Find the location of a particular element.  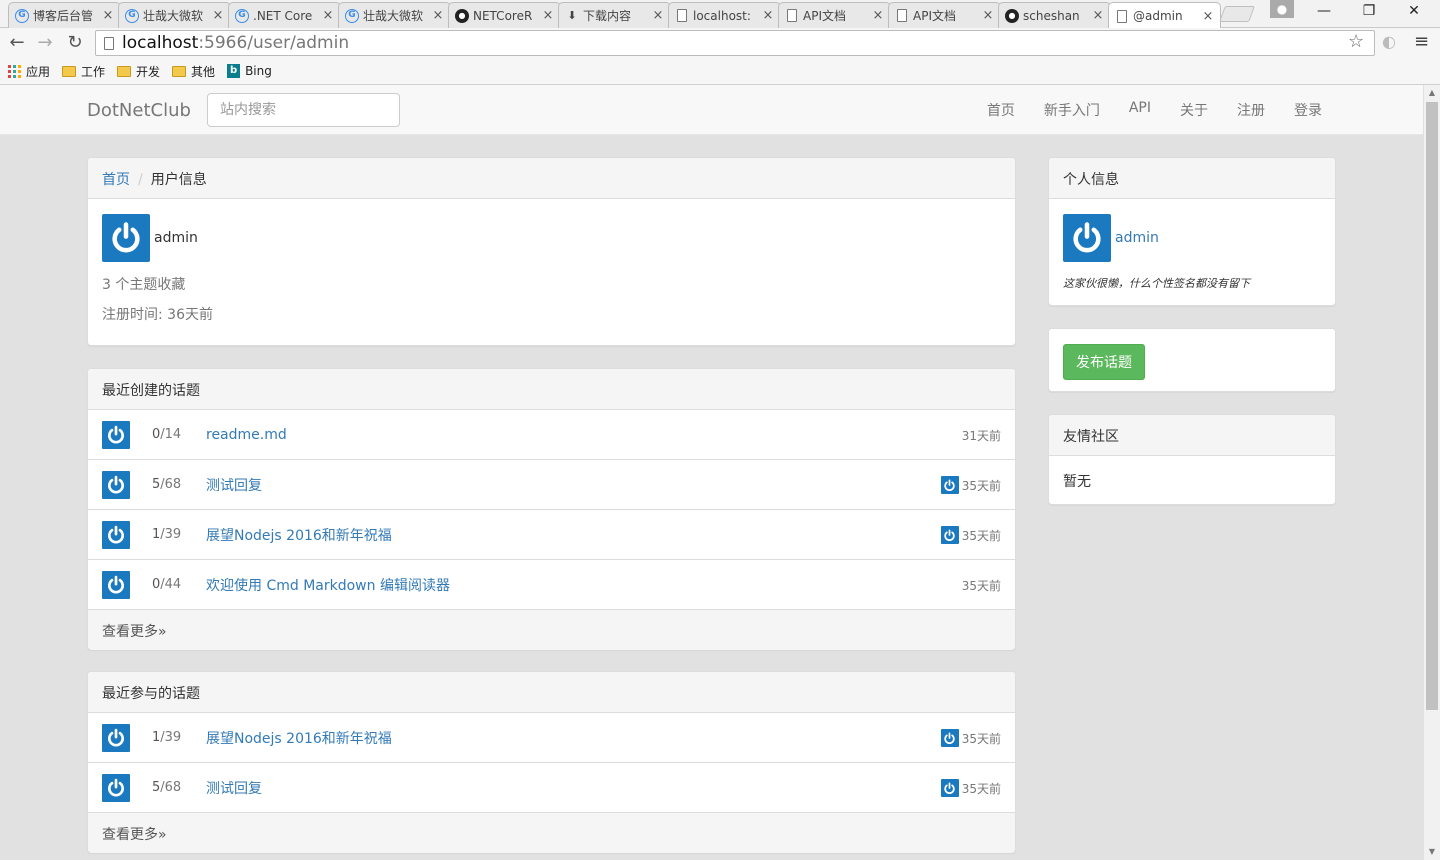

view-more-joined: 查看更多» is located at coordinates (551, 833).